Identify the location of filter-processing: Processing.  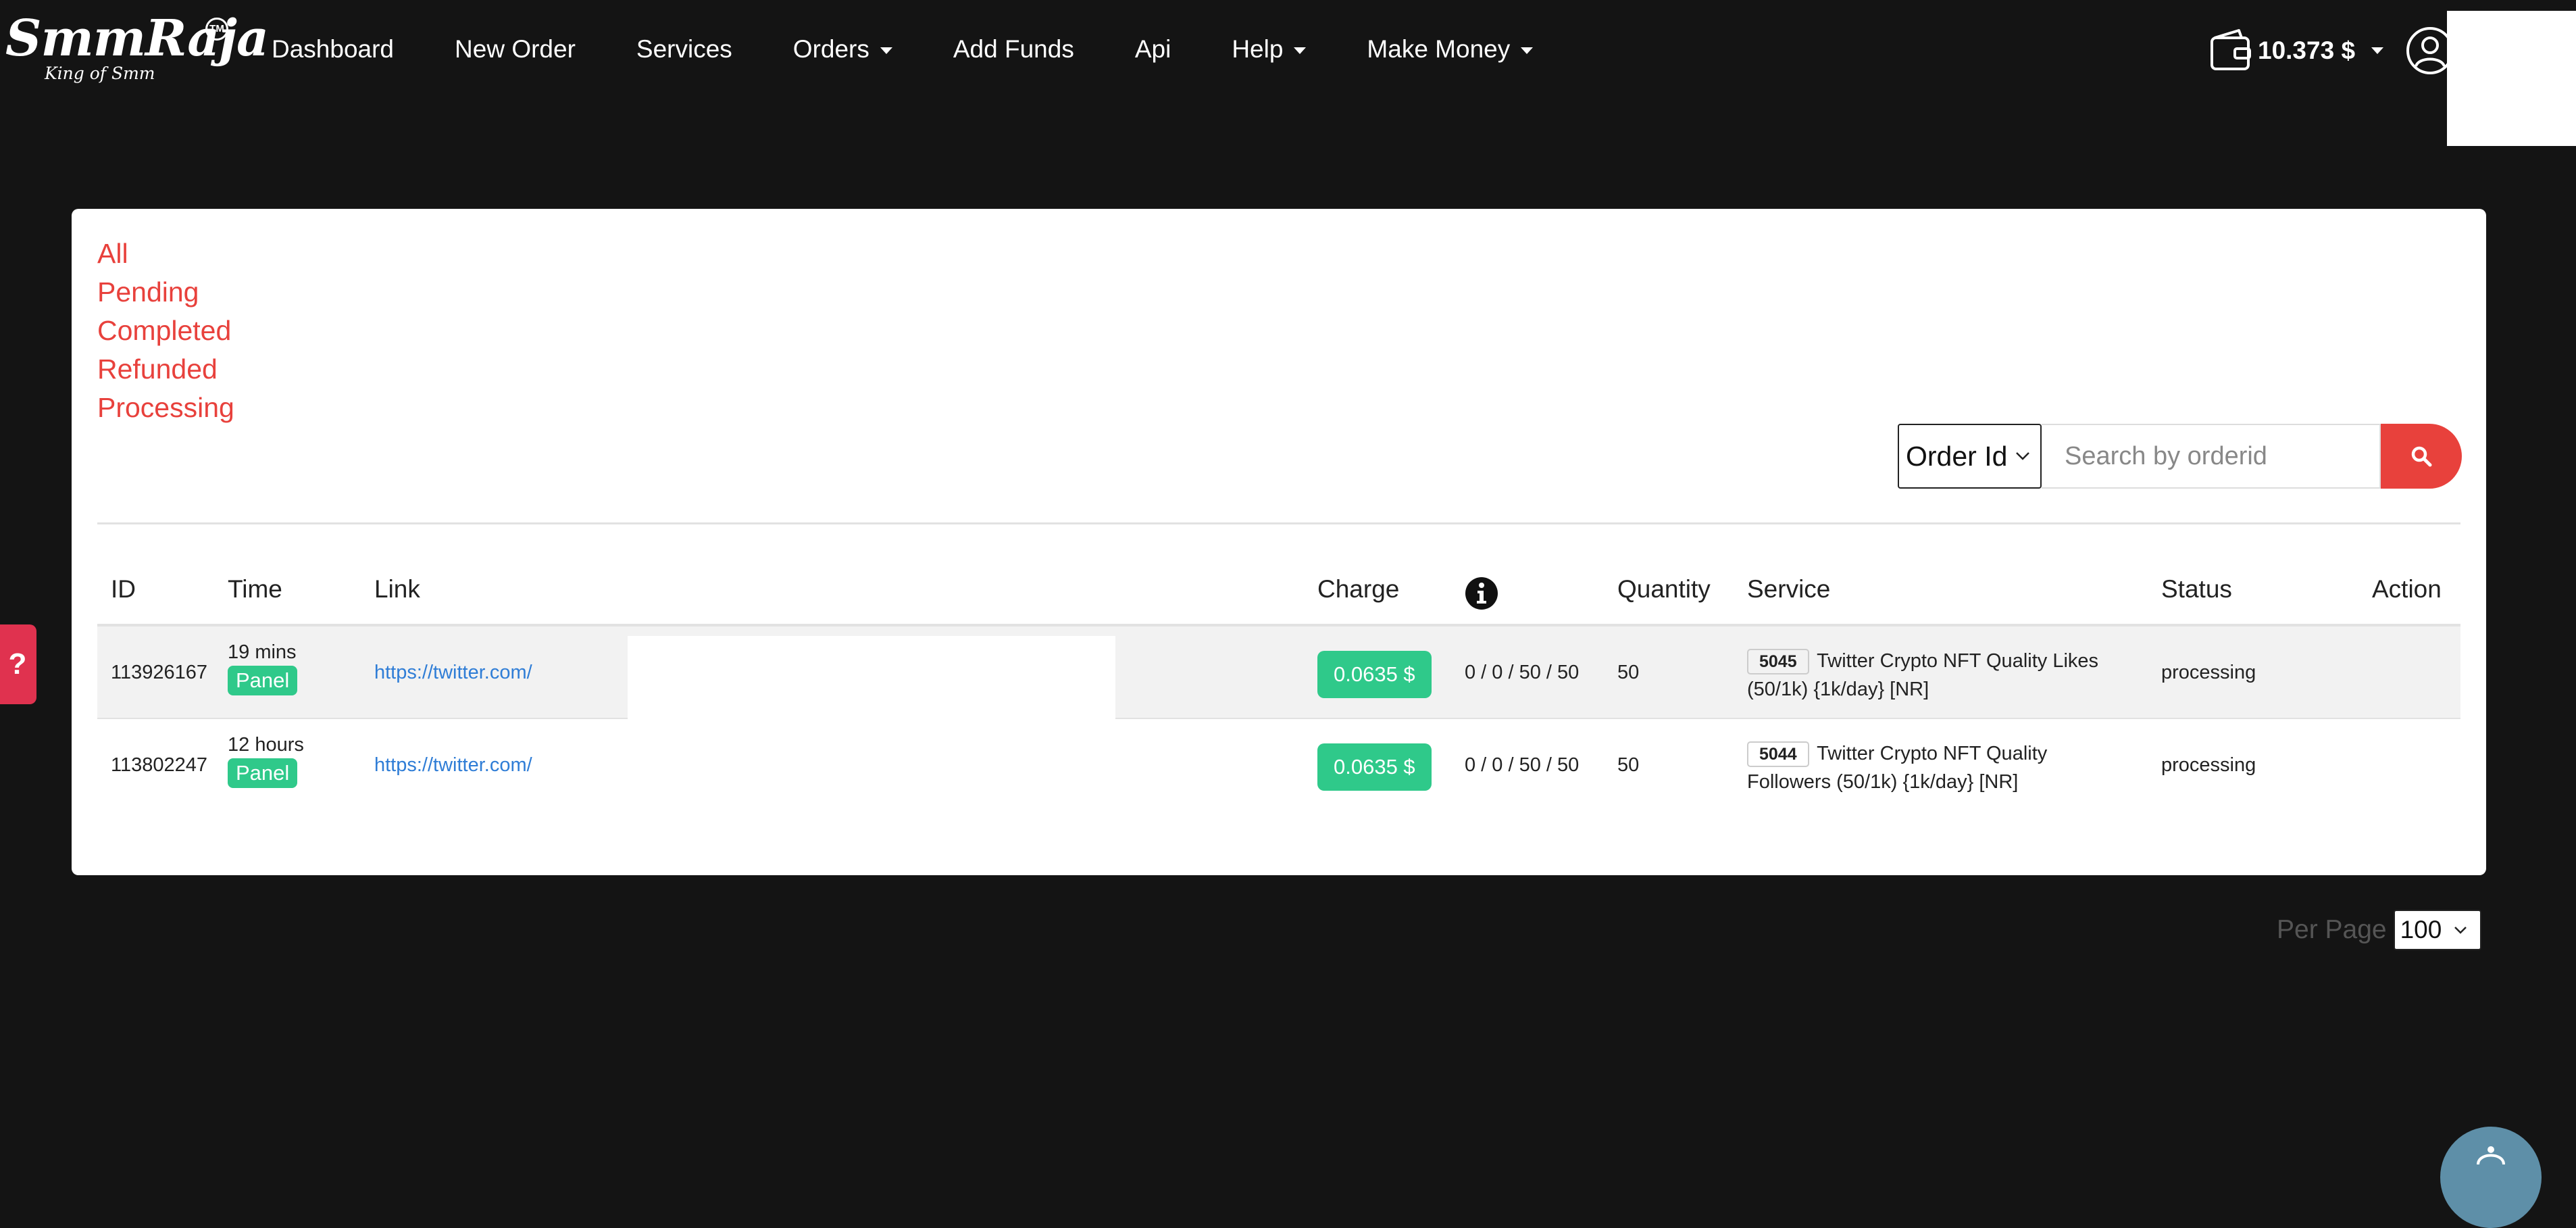
(165, 408).